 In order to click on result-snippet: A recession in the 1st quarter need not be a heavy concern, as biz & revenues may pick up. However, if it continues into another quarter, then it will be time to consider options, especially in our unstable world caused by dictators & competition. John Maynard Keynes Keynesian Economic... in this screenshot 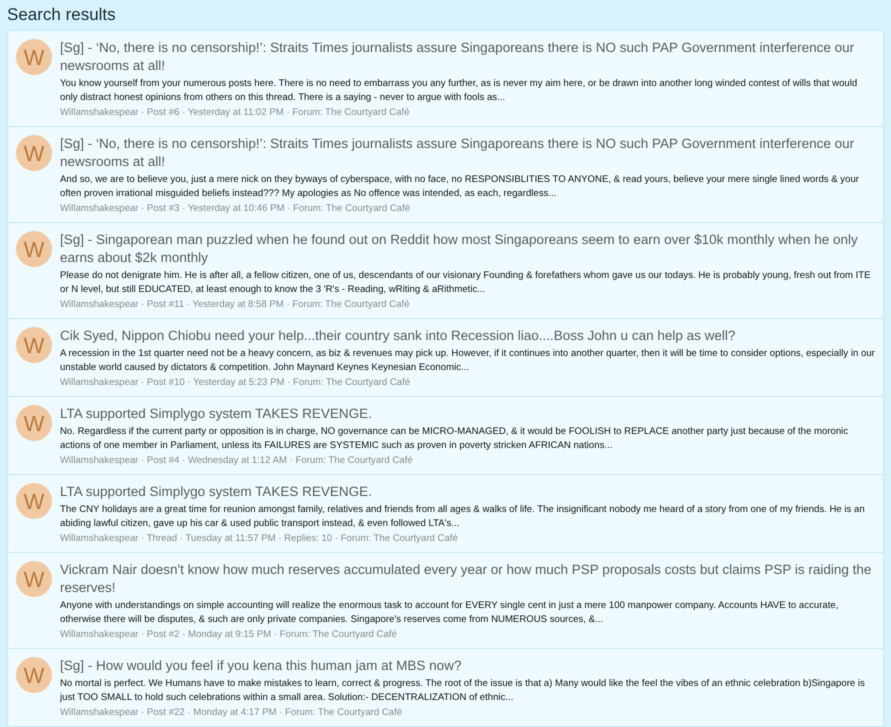, I will do `click(468, 361)`.